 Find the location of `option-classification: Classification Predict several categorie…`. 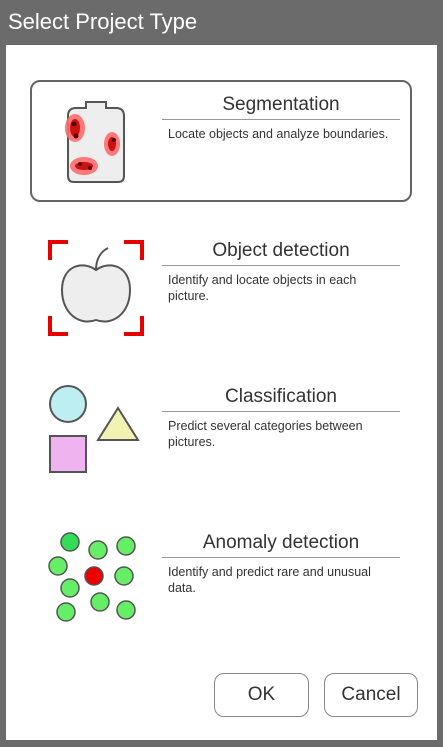

option-classification: Classification Predict several categorie… is located at coordinates (221, 433).